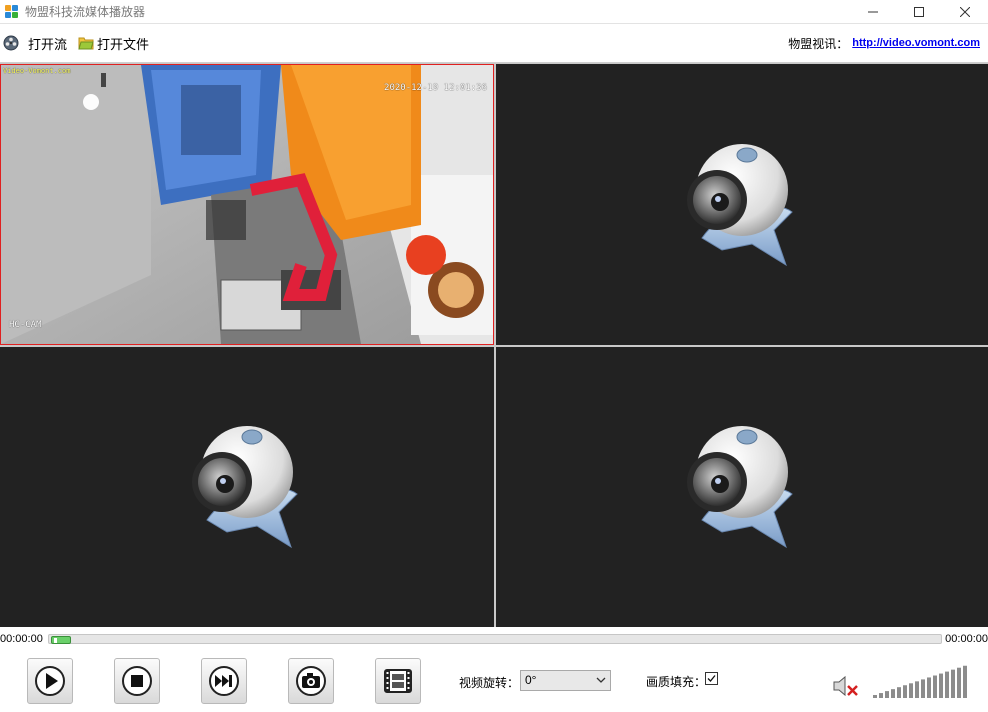 This screenshot has height=712, width=988. I want to click on osd-timestamp: 2020-12-19 12:01:36, so click(435, 88).